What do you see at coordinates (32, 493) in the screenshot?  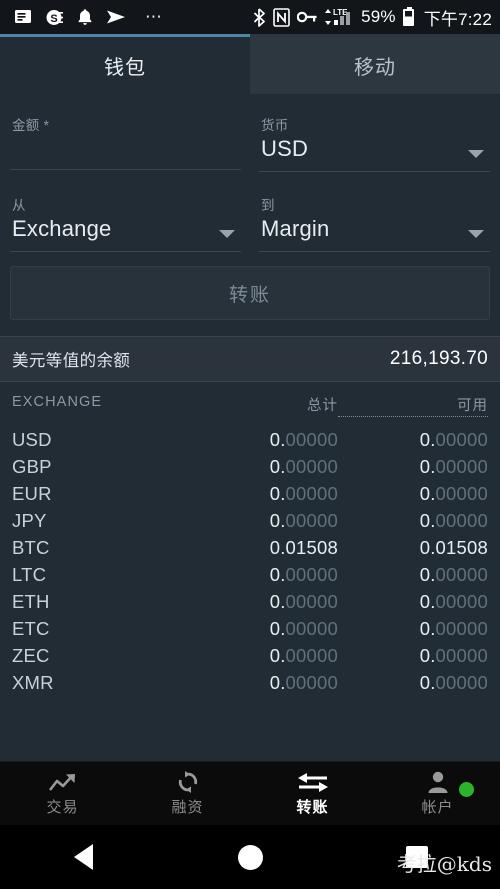 I see `row-symbol: EUR` at bounding box center [32, 493].